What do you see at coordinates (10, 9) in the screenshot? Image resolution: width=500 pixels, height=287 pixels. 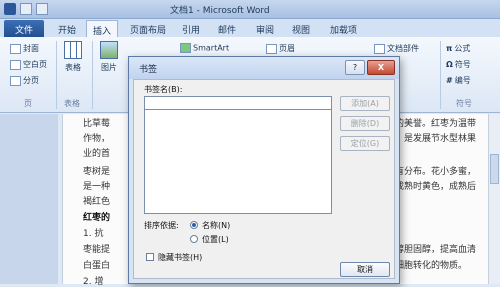 I see `word-app-icon` at bounding box center [10, 9].